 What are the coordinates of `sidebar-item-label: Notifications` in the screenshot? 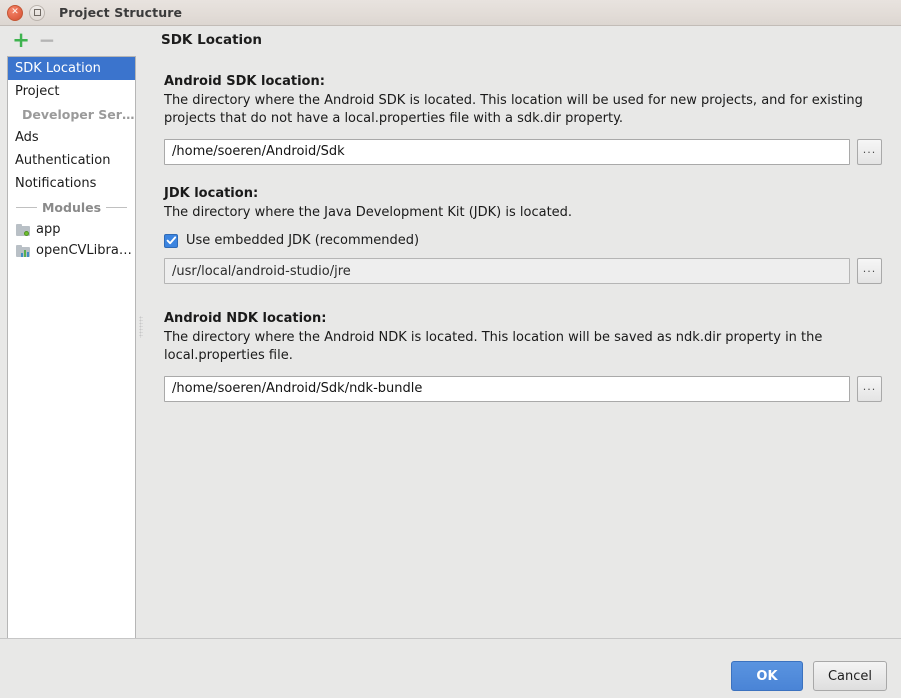 It's located at (56, 183).